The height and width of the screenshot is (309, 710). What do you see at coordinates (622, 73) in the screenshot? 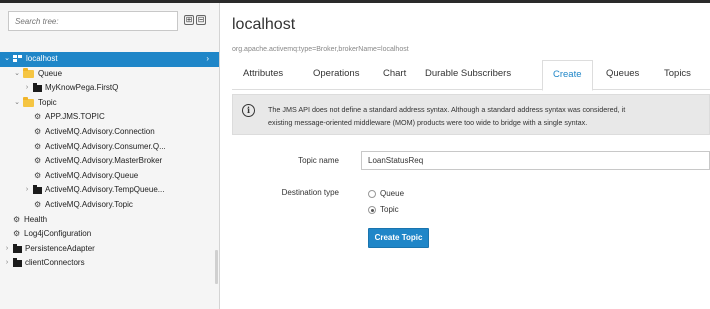
I see `tab-queues: Queues` at bounding box center [622, 73].